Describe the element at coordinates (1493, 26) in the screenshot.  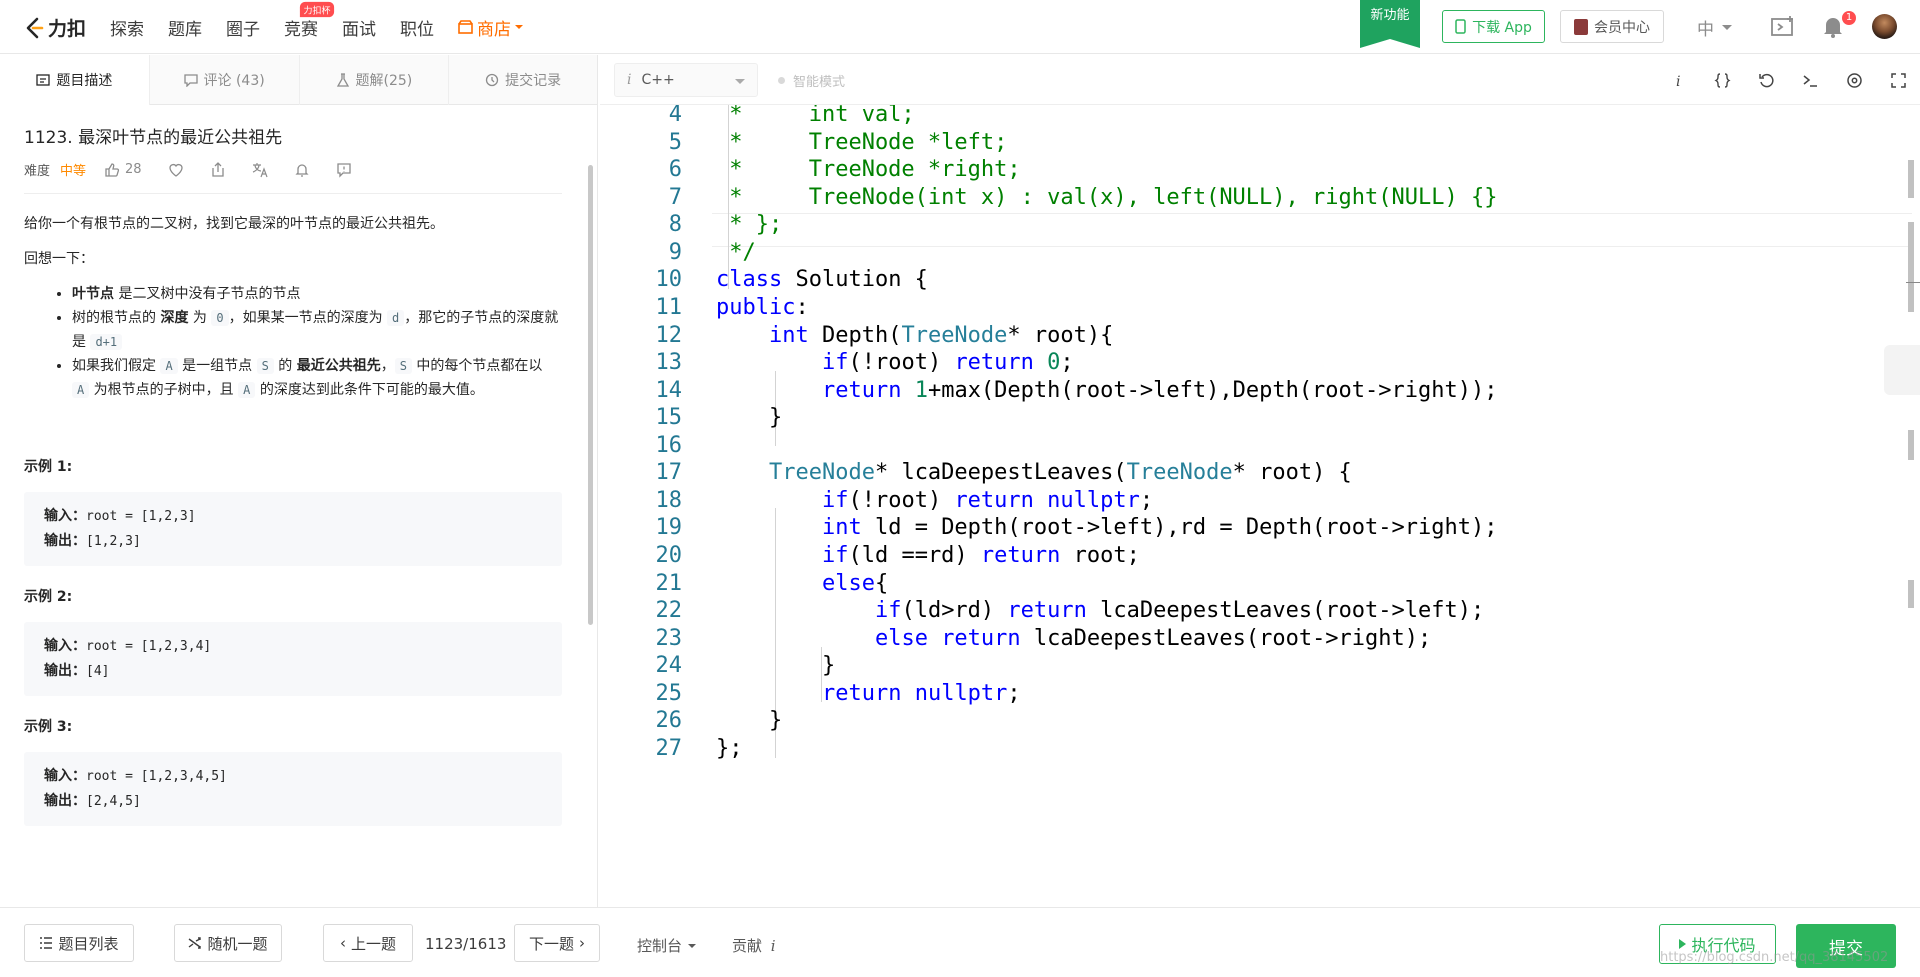
I see `download-app-button: 下载 App` at that location.